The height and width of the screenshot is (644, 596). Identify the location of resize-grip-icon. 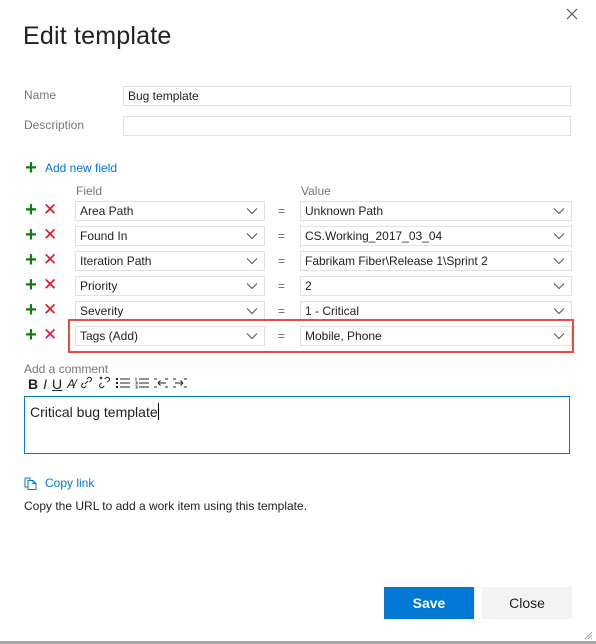
(588, 635).